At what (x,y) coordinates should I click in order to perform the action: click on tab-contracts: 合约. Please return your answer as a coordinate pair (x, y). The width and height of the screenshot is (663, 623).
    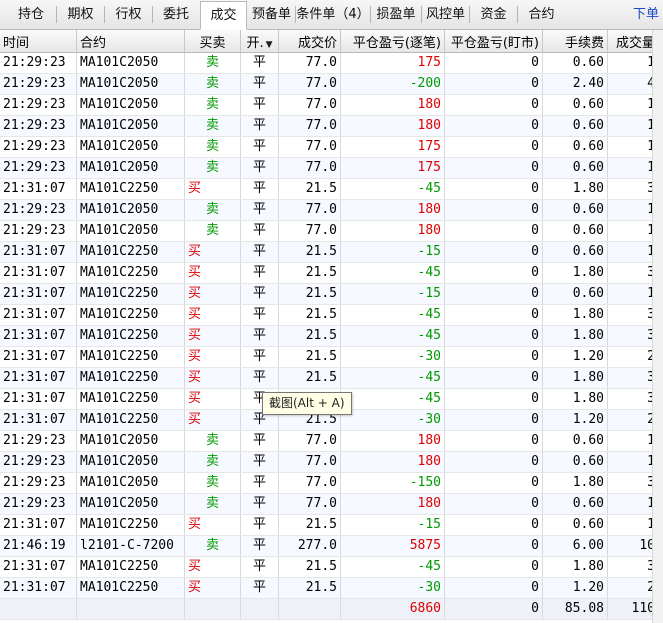
    Looking at the image, I should click on (541, 14).